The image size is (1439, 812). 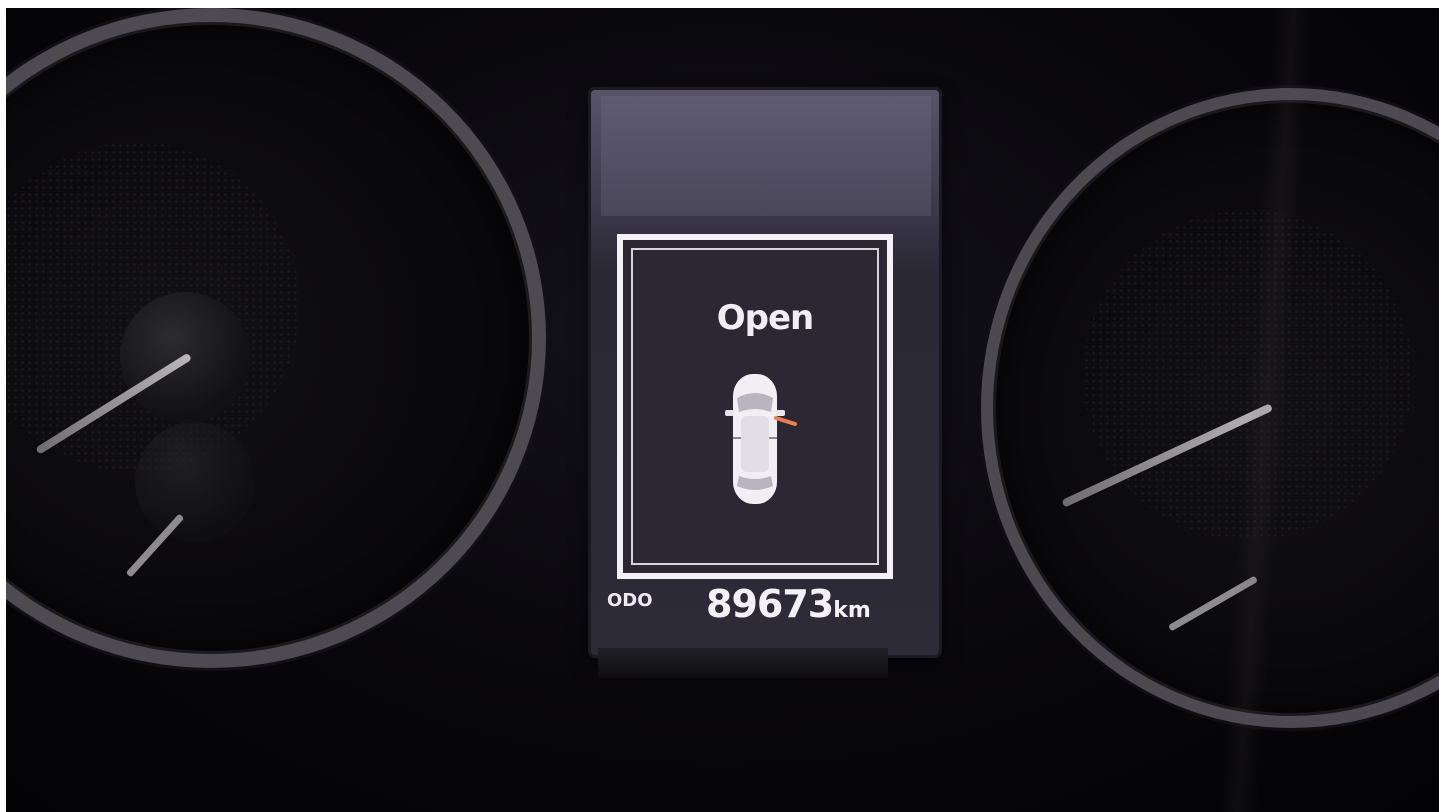 What do you see at coordinates (770, 604) in the screenshot?
I see `odometer-value: 89673` at bounding box center [770, 604].